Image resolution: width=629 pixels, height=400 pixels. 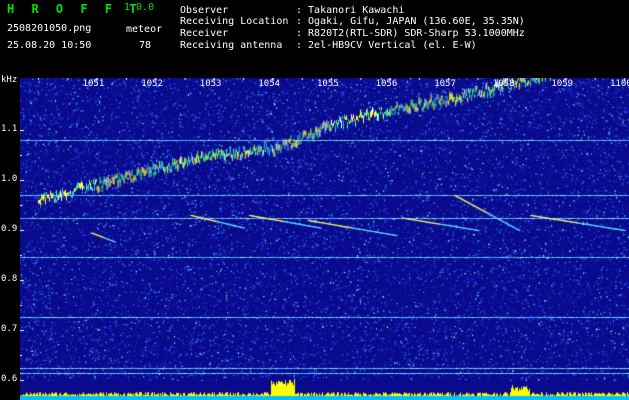 What do you see at coordinates (9, 279) in the screenshot?
I see `frequency-tick-label: 0.8` at bounding box center [9, 279].